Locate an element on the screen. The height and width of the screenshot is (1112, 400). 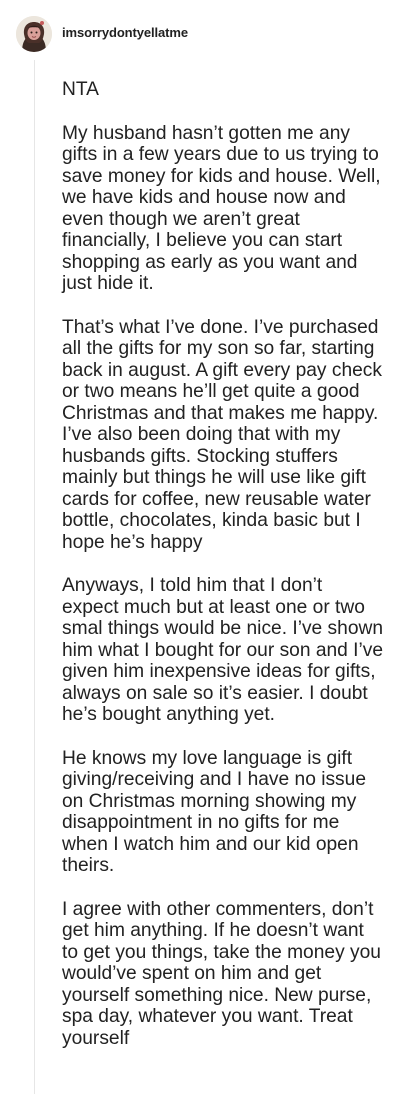
avatar is located at coordinates (34, 34).